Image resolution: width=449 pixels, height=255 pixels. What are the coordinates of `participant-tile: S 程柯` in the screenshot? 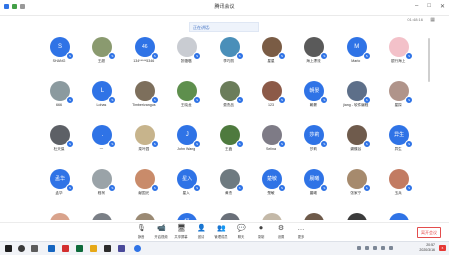 It's located at (102, 191).